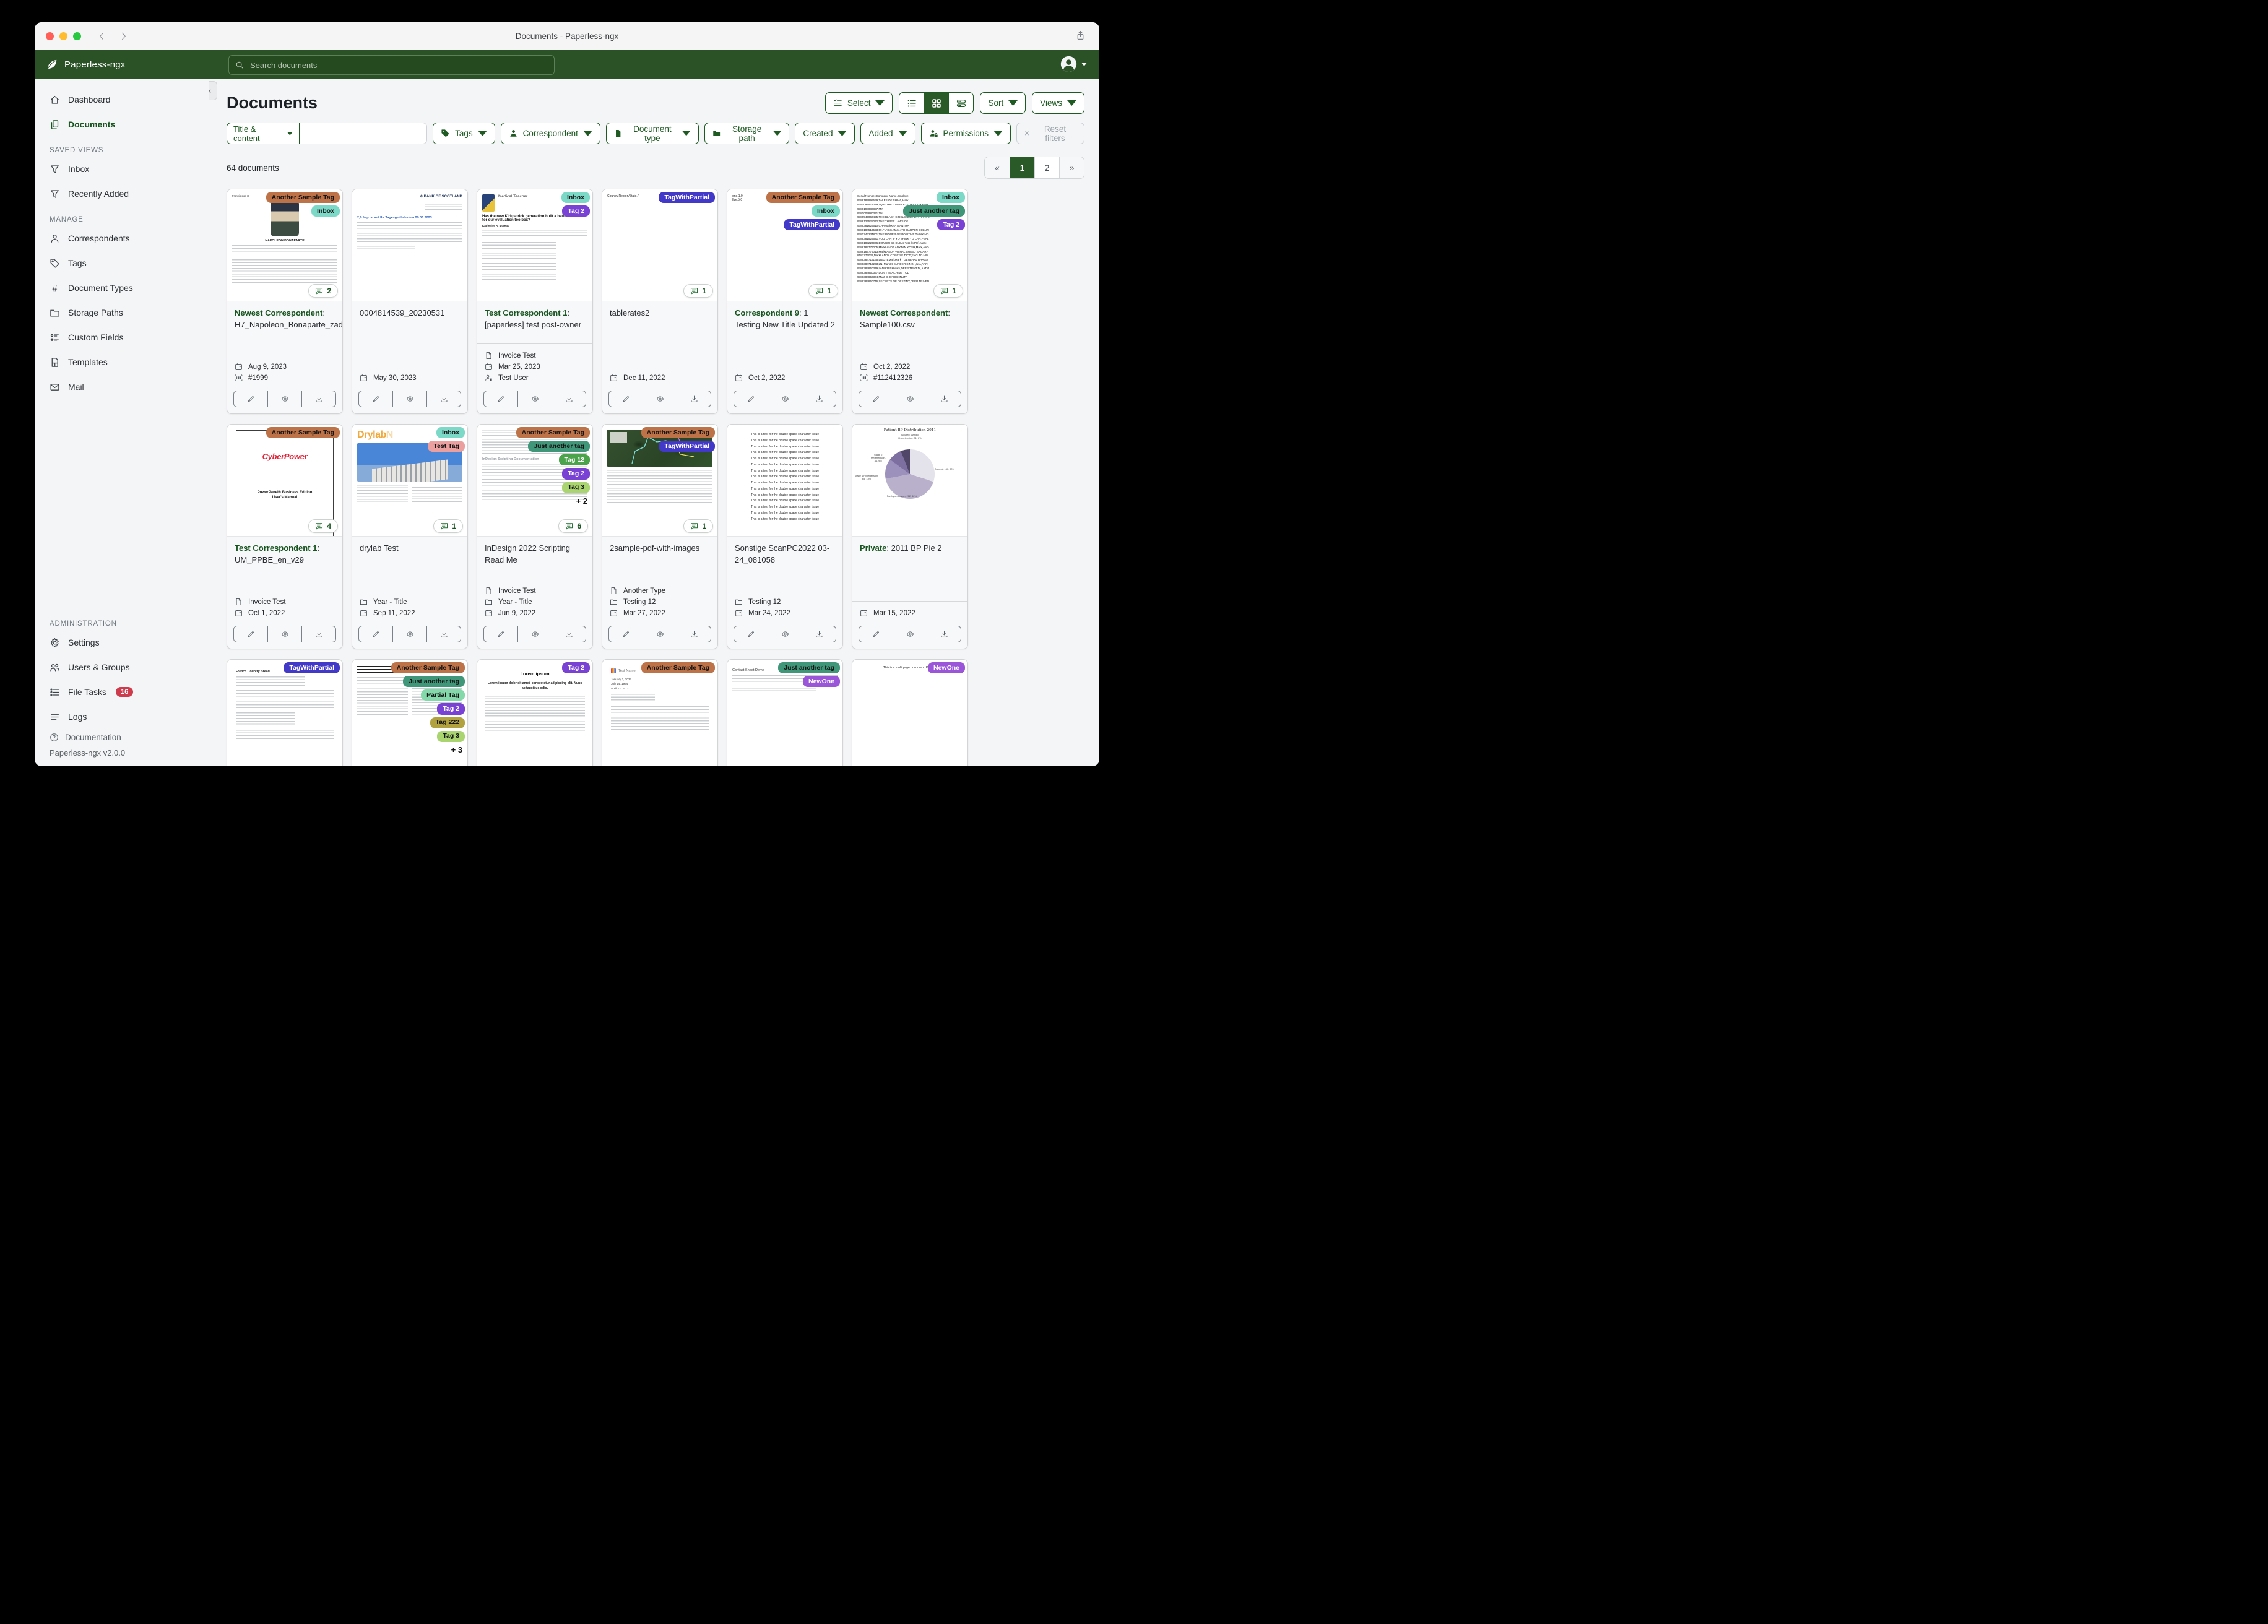 Image resolution: width=2268 pixels, height=1624 pixels. I want to click on page-«: «, so click(997, 167).